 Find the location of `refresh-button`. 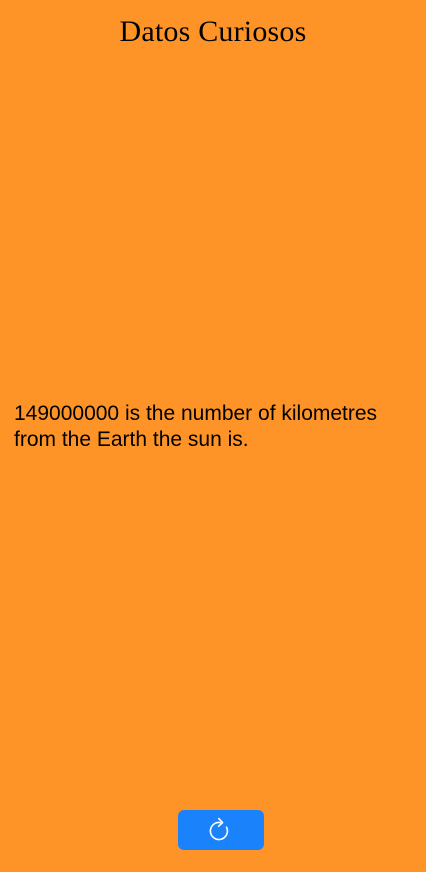

refresh-button is located at coordinates (221, 830).